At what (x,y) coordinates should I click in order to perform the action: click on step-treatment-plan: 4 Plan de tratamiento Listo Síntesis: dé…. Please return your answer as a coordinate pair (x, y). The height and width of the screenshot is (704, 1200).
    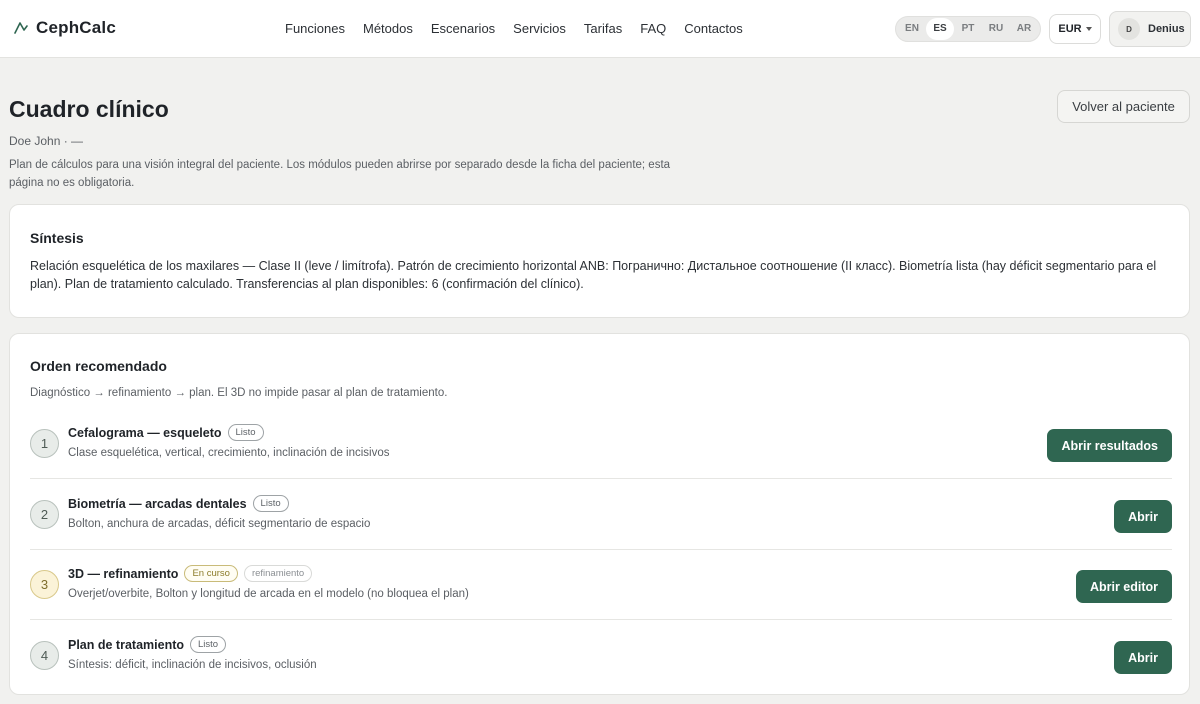
    Looking at the image, I should click on (601, 656).